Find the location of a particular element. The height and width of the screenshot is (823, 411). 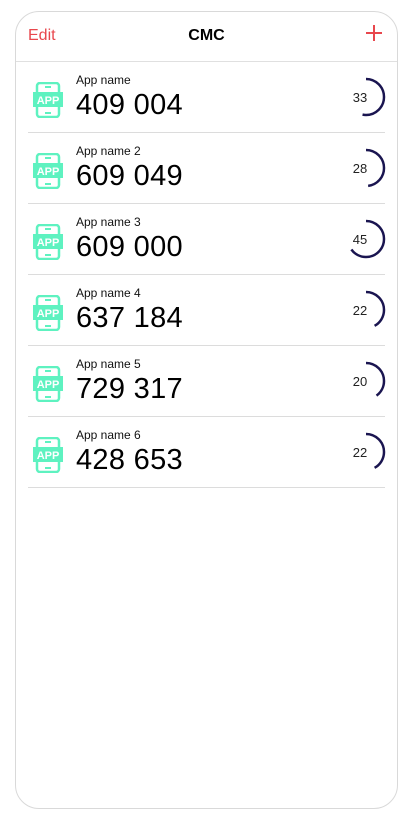

app-value: 428 653 is located at coordinates (129, 460).